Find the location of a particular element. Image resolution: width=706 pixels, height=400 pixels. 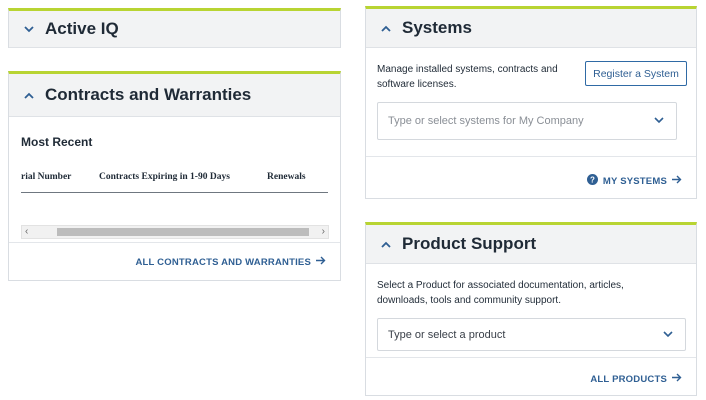

all-products-link: ALL PRODUCTS is located at coordinates (636, 379).